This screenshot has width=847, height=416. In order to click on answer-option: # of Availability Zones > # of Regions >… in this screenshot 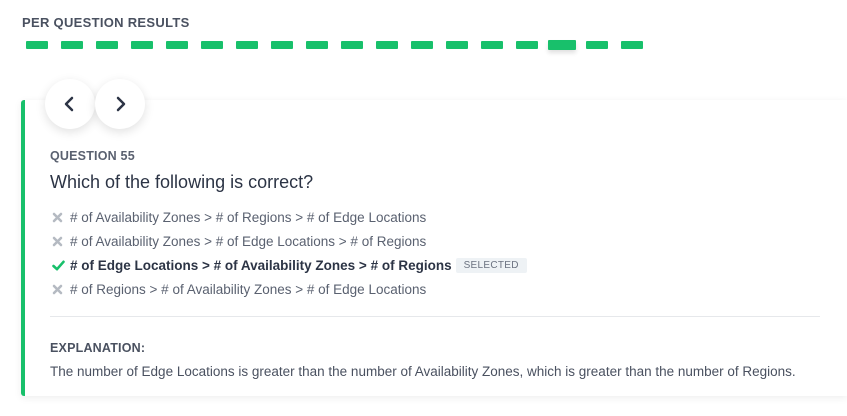, I will do `click(289, 217)`.